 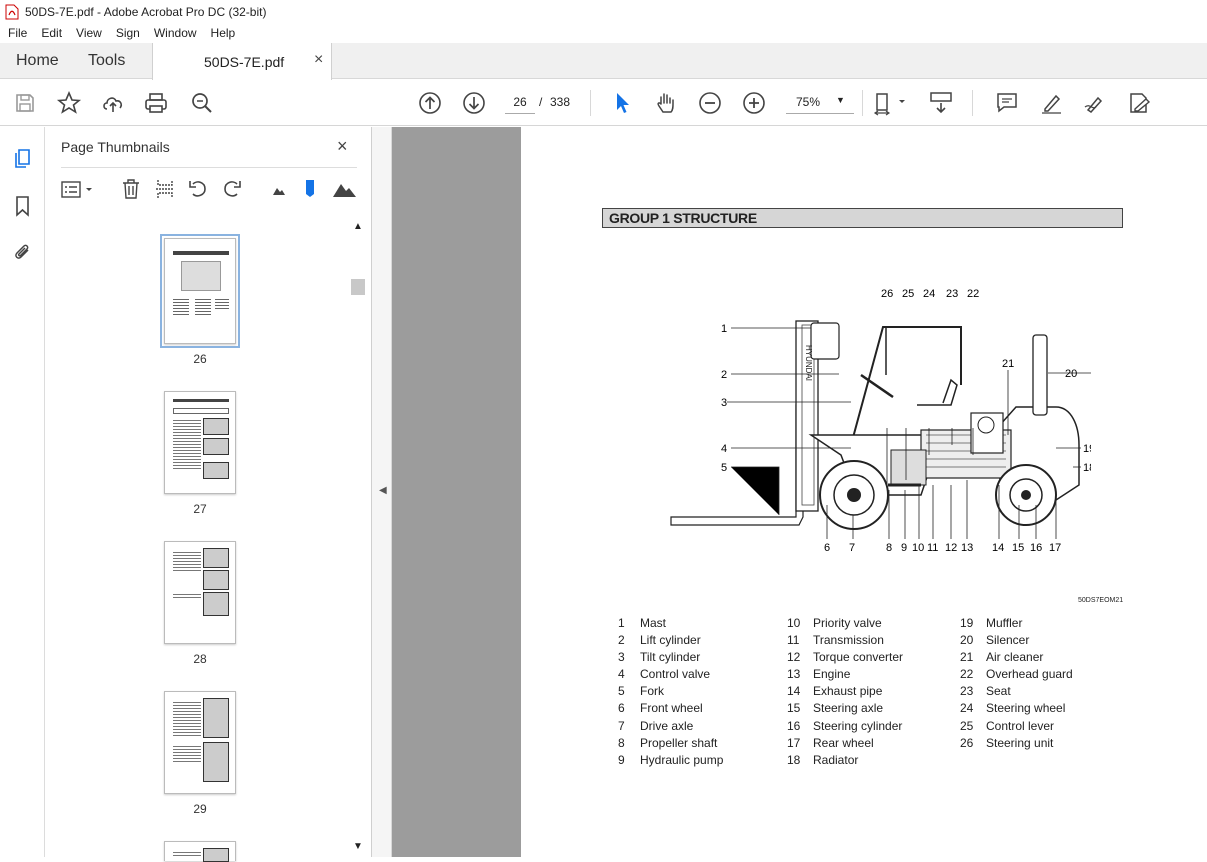 What do you see at coordinates (560, 102) in the screenshot?
I see `page-total: 338` at bounding box center [560, 102].